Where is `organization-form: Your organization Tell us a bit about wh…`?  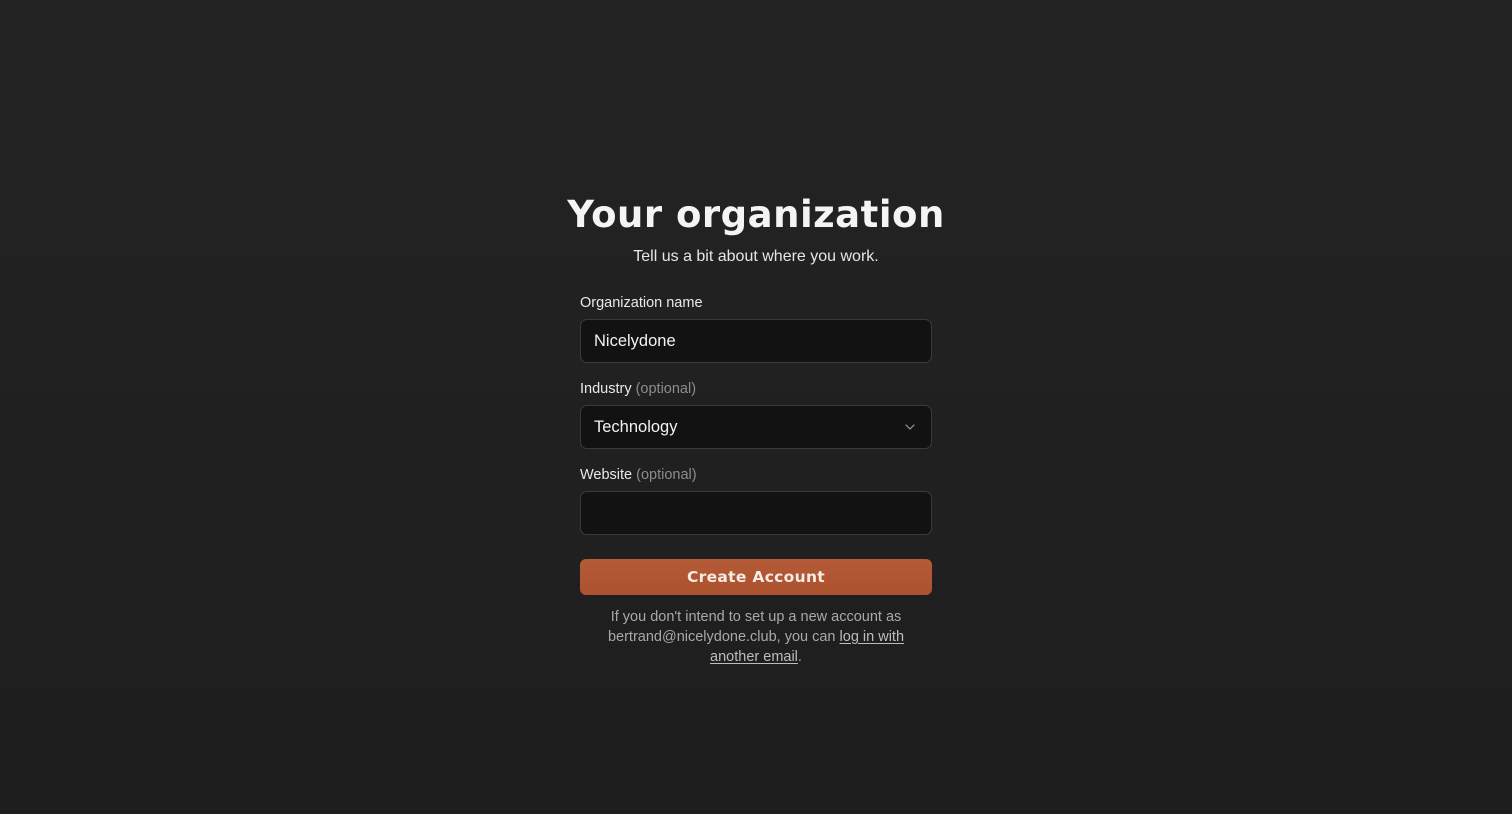
organization-form: Your organization Tell us a bit about wh… is located at coordinates (755, 428).